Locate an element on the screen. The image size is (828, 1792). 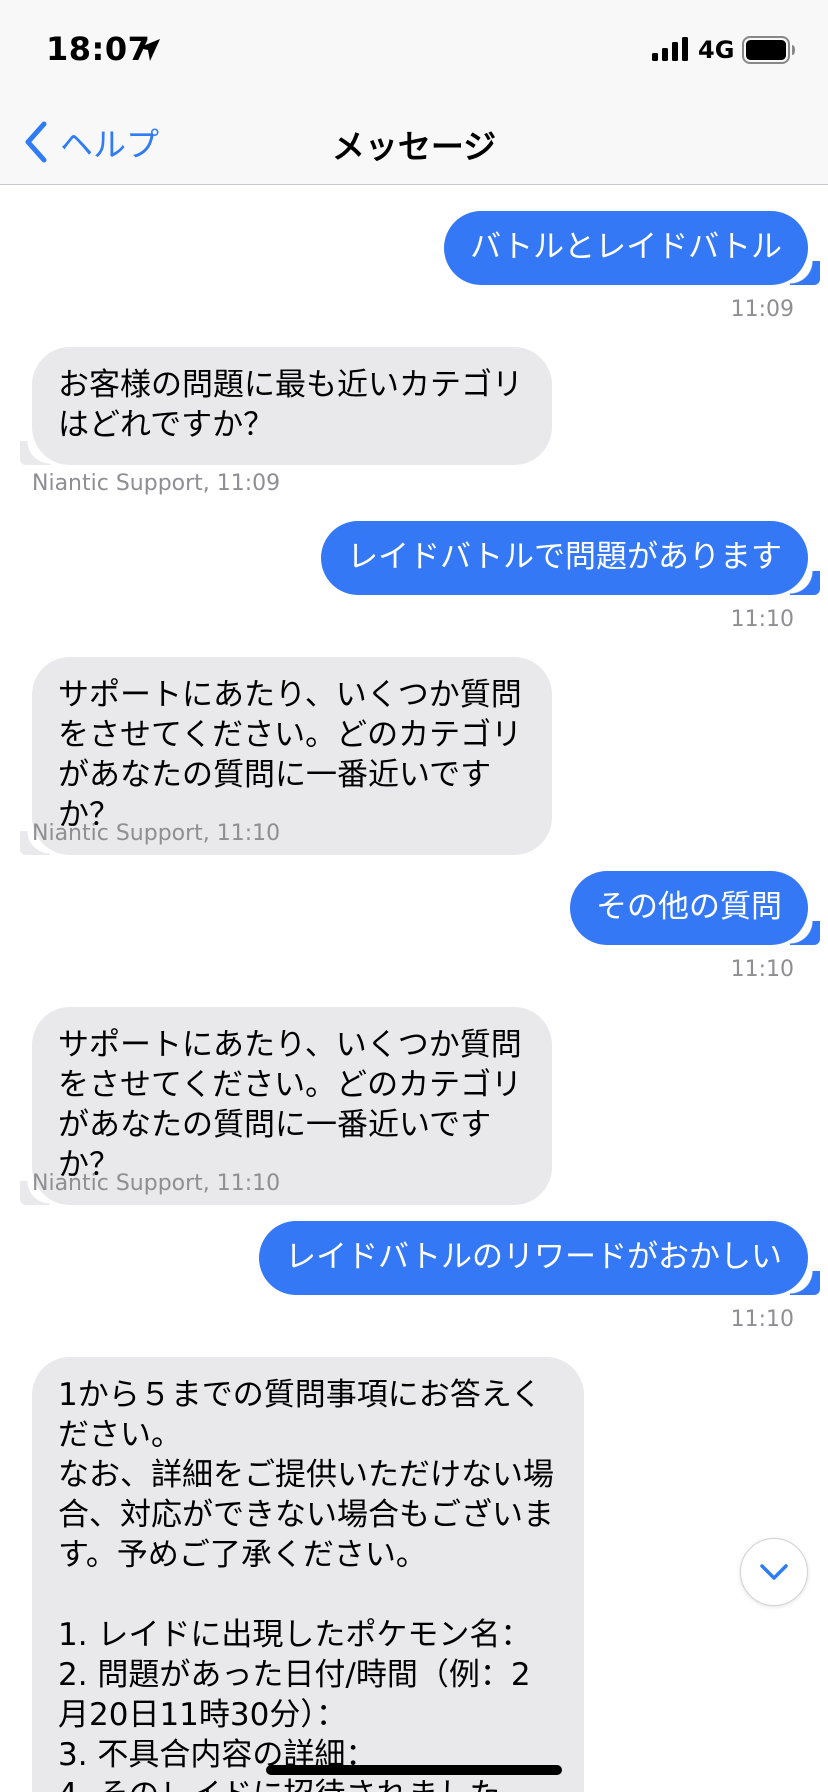
sent-bubble-text: レイドバトルで問題があります is located at coordinates (570, 558).